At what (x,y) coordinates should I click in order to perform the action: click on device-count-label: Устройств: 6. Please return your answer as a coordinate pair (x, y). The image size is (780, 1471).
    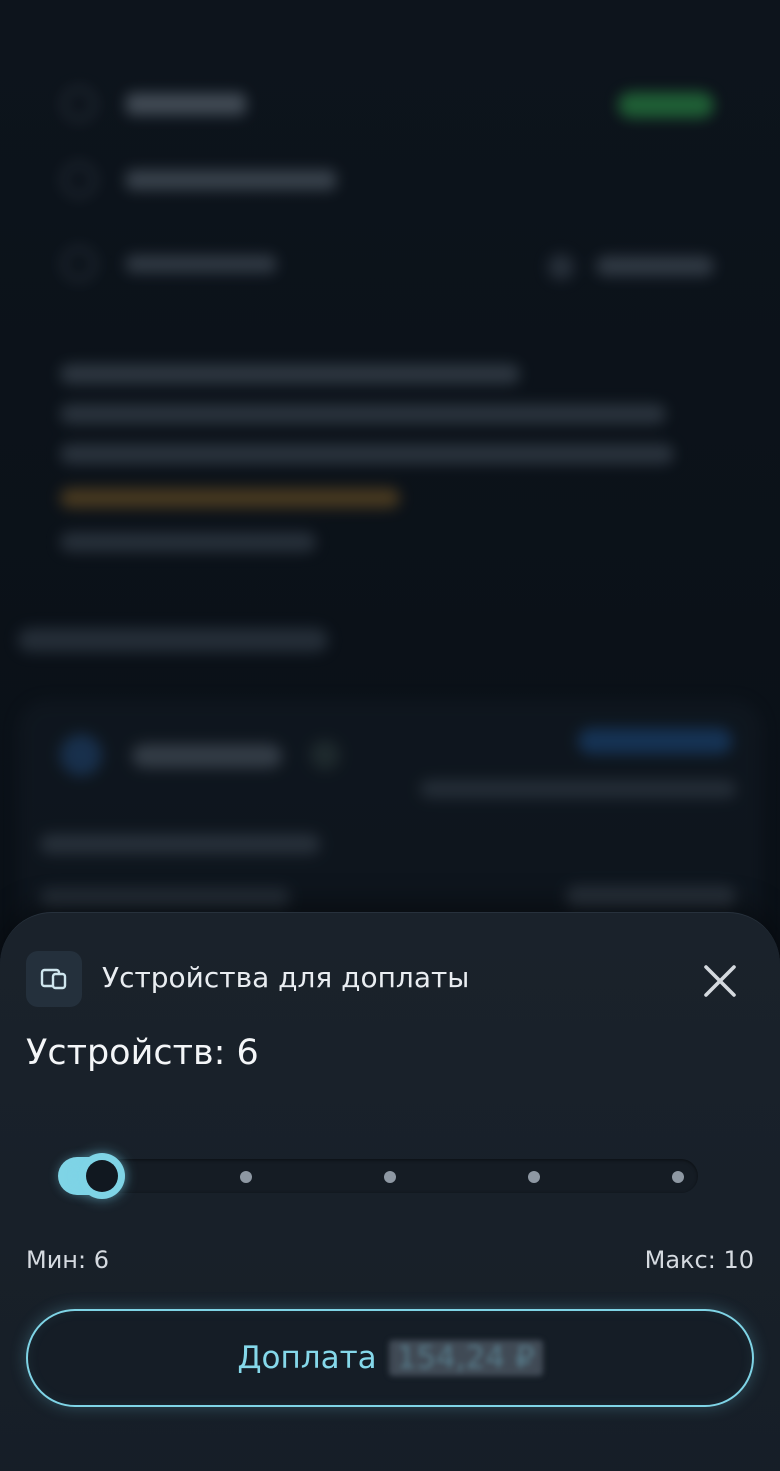
    Looking at the image, I should click on (142, 1053).